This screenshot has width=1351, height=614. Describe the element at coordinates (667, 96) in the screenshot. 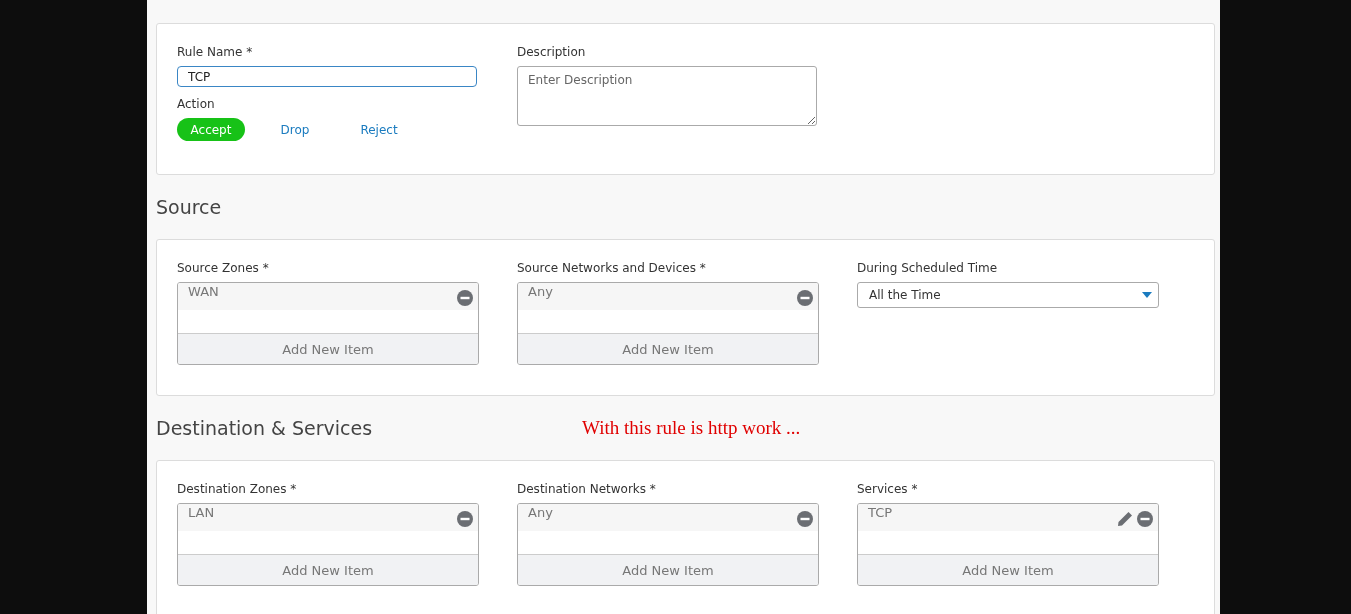

I see `description-field: Enter Description` at that location.